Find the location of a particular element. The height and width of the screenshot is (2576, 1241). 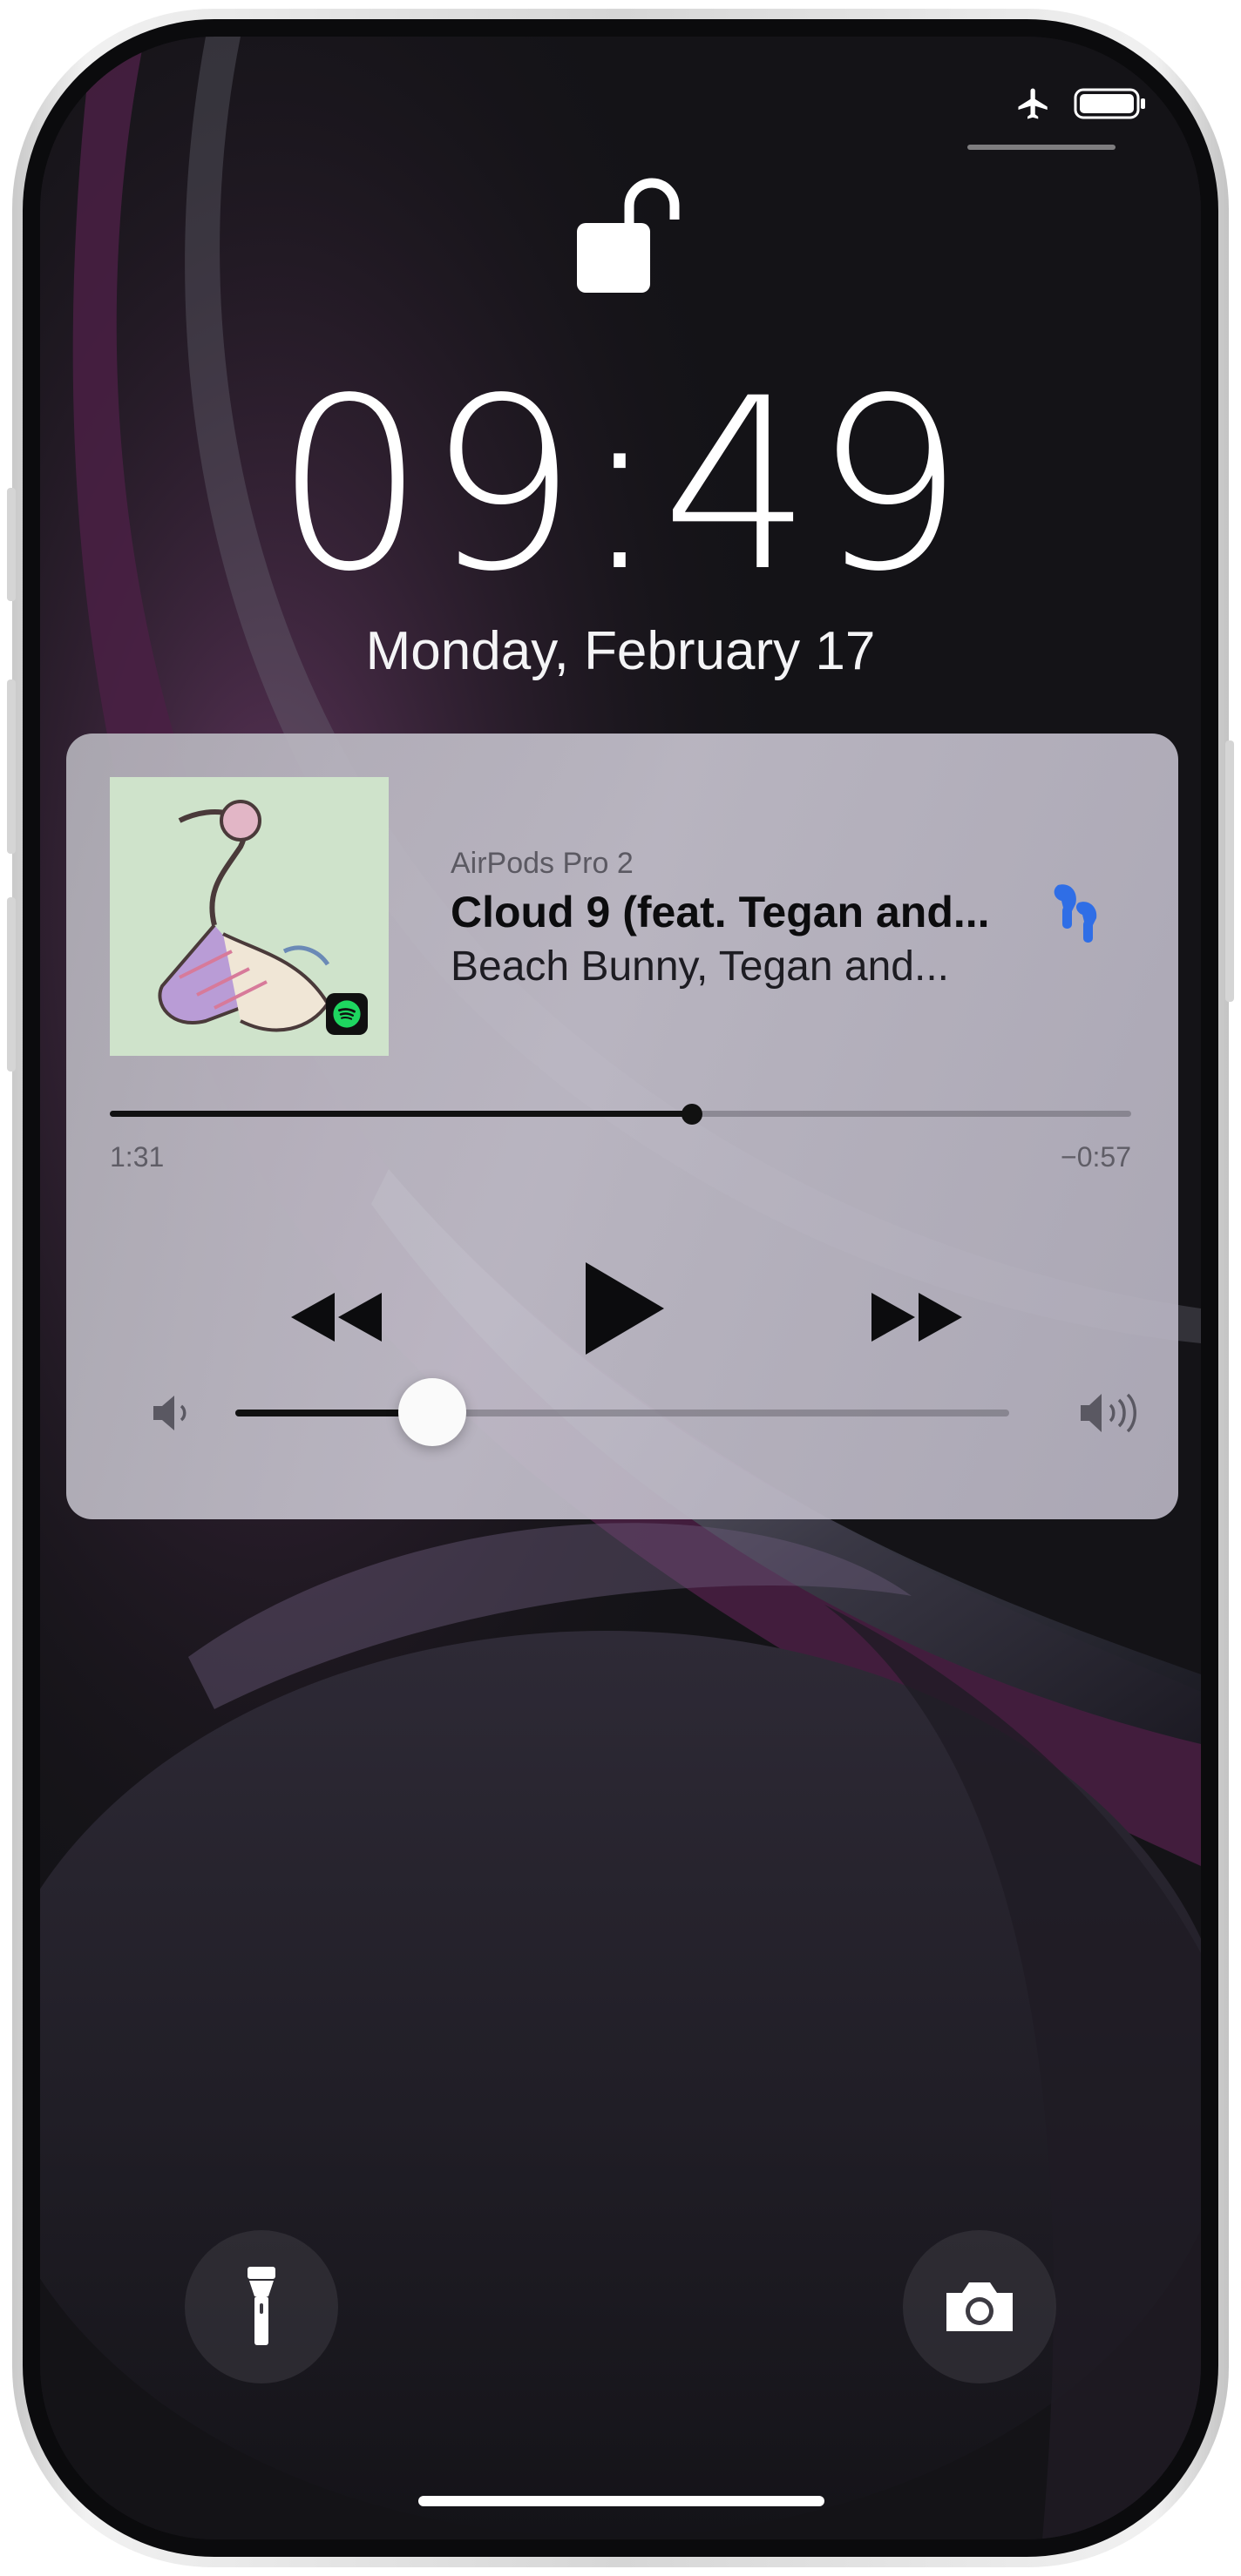

play-button is located at coordinates (624, 1308).